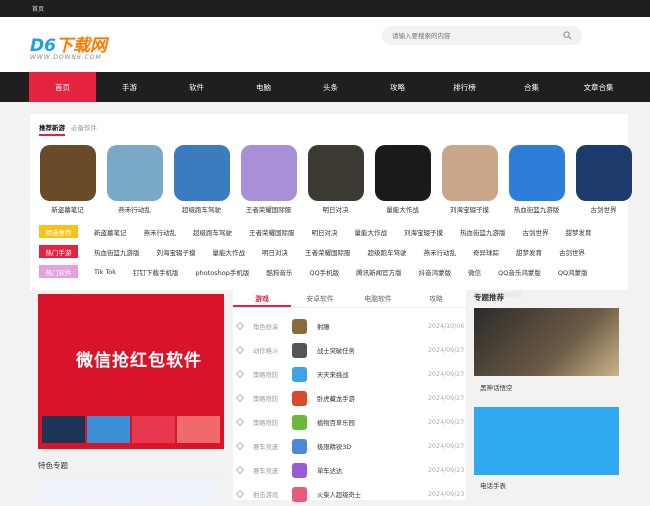 The width and height of the screenshot is (650, 506). I want to click on search-icon, so click(567, 35).